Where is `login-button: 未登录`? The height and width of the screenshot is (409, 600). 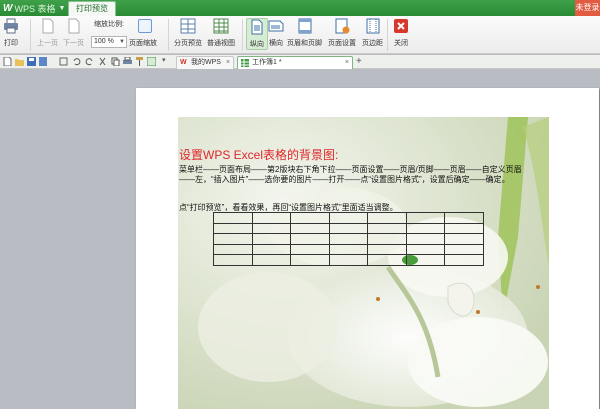
login-button: 未登录 is located at coordinates (587, 8).